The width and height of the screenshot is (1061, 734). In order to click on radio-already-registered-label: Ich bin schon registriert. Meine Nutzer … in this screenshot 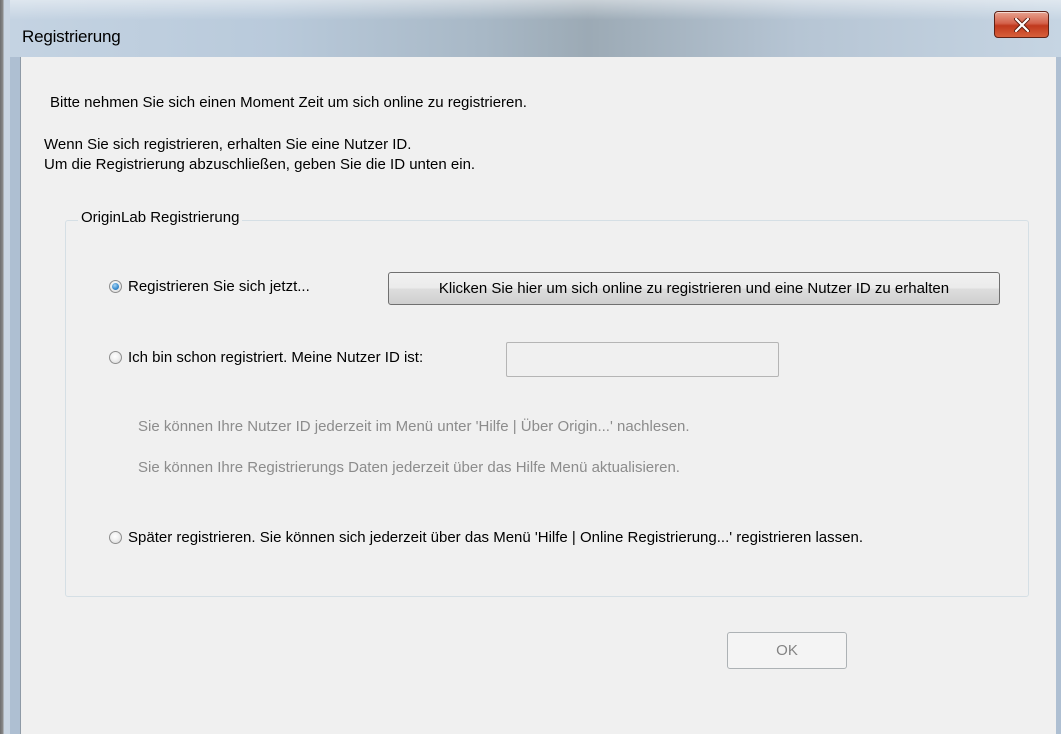, I will do `click(275, 357)`.